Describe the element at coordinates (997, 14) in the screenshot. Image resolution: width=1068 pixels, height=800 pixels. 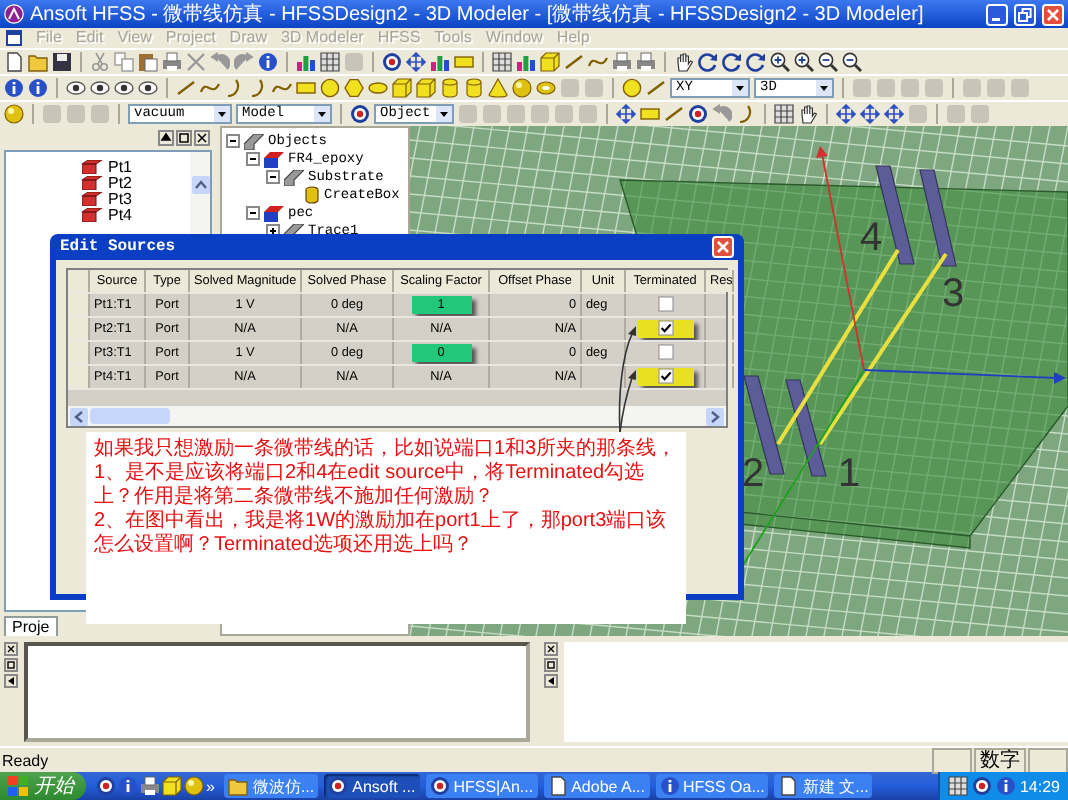
I see `minimize-button` at that location.